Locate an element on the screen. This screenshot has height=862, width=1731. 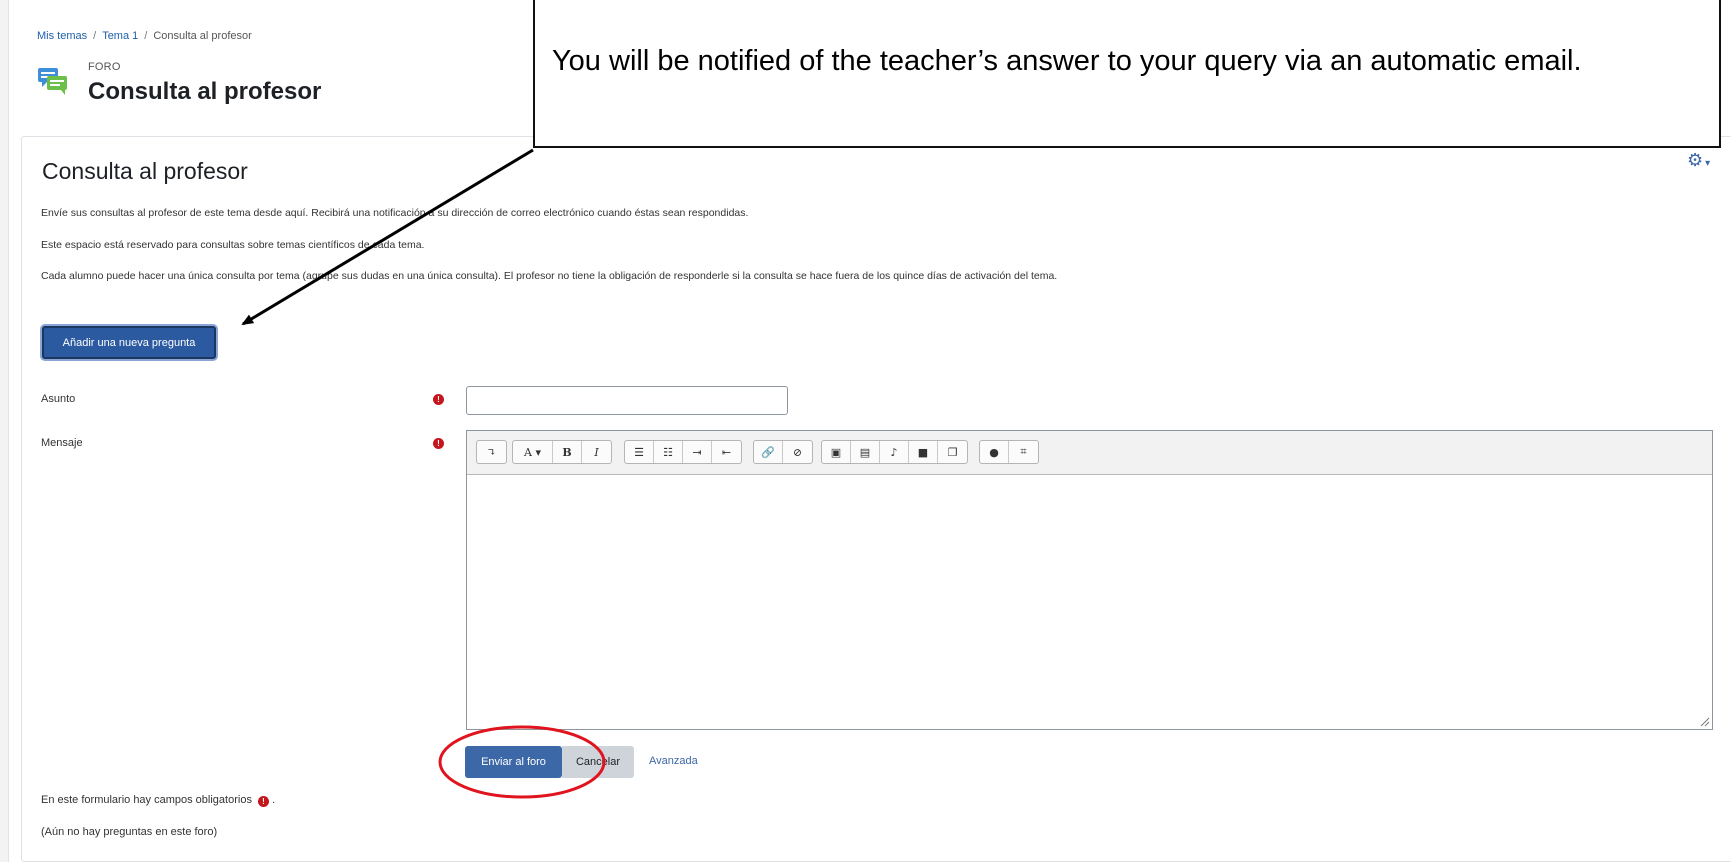
italic-icon: I is located at coordinates (596, 452).